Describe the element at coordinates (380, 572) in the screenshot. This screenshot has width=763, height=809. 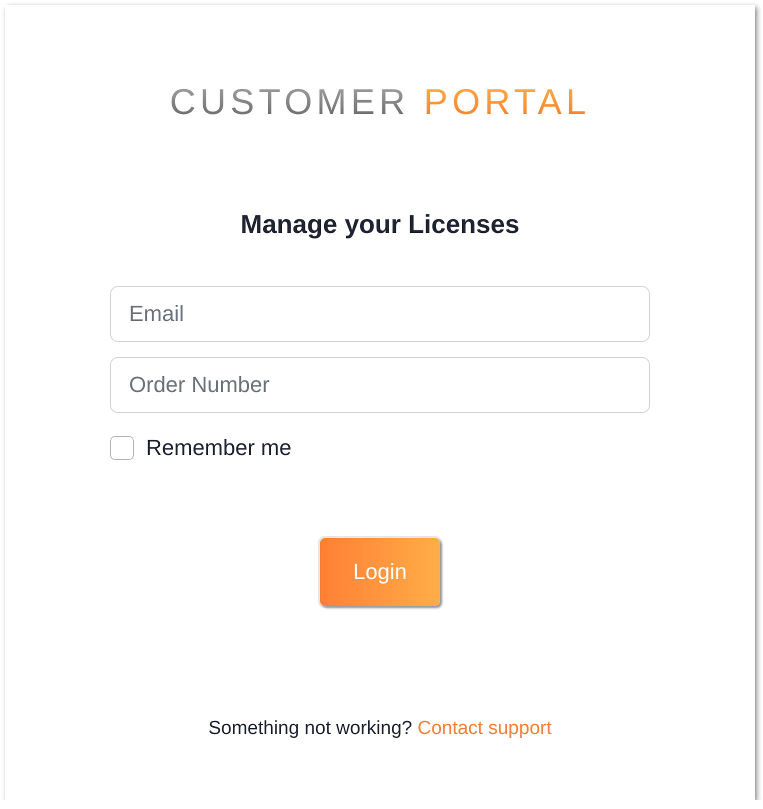
I see `login-button: Login` at that location.